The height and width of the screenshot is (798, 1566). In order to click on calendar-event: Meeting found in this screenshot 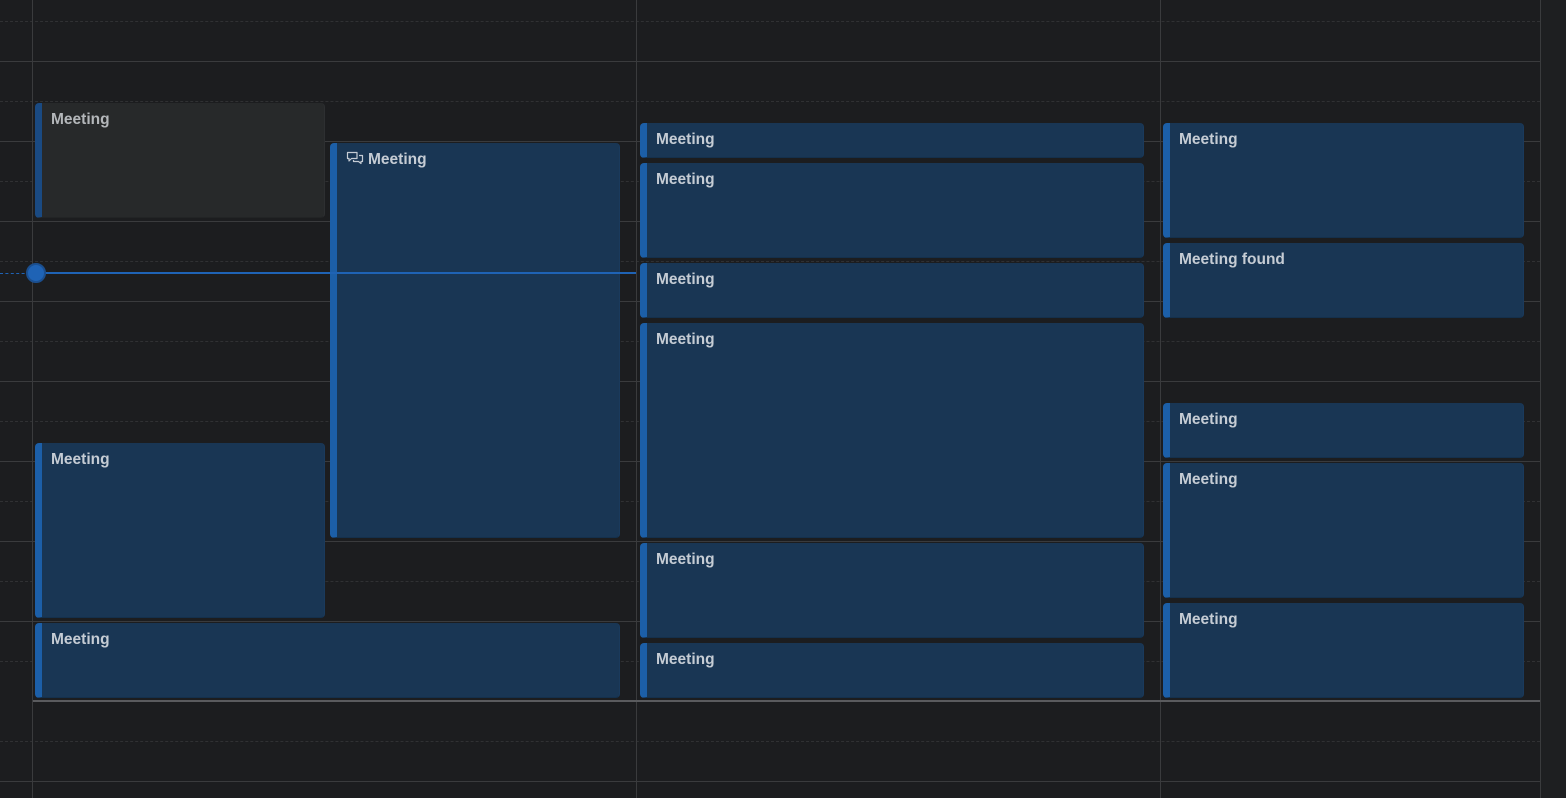, I will do `click(1343, 280)`.